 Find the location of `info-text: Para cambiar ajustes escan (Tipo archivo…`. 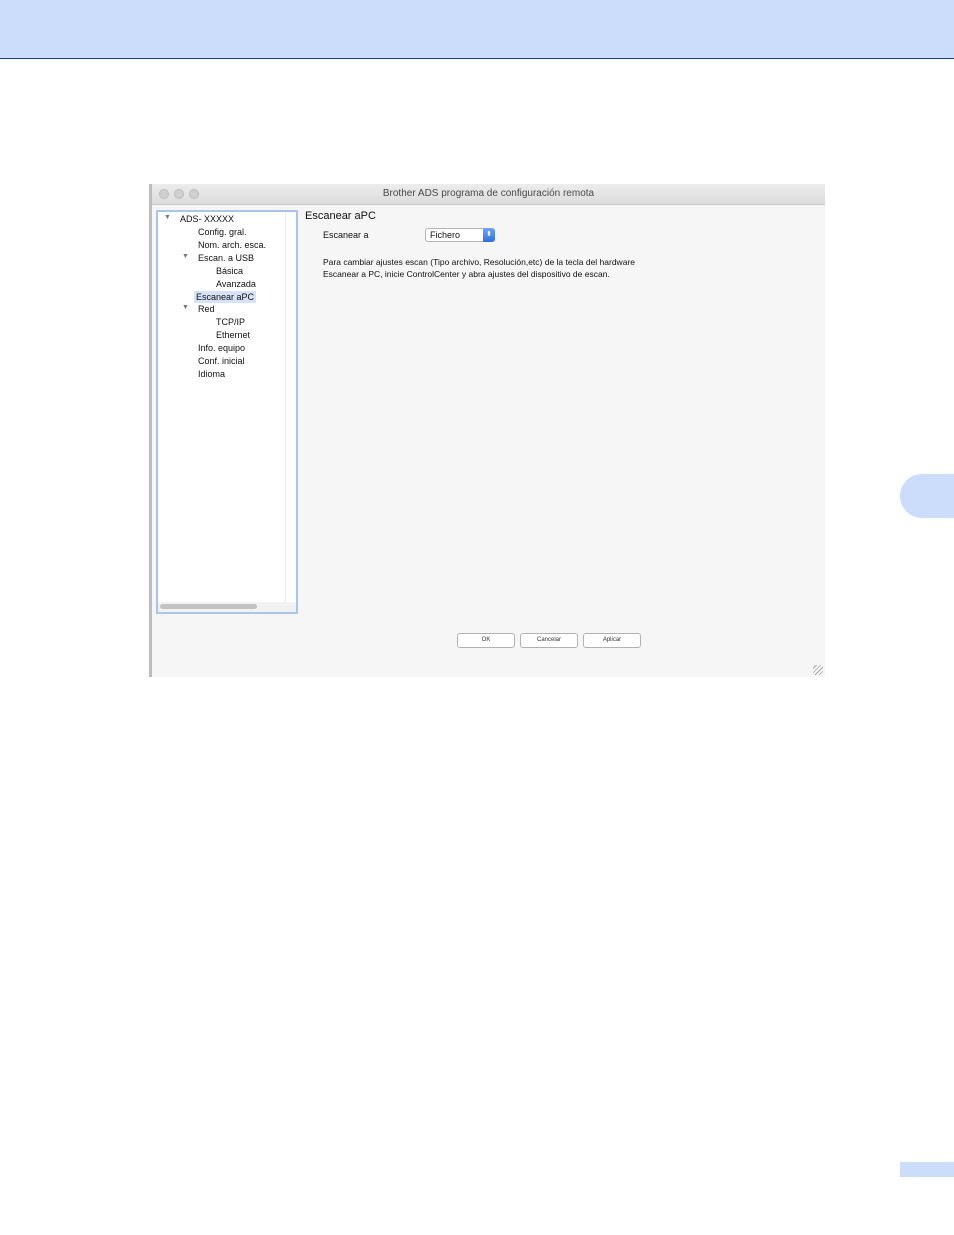

info-text: Para cambiar ajustes escan (Tipo archivo… is located at coordinates (479, 268).